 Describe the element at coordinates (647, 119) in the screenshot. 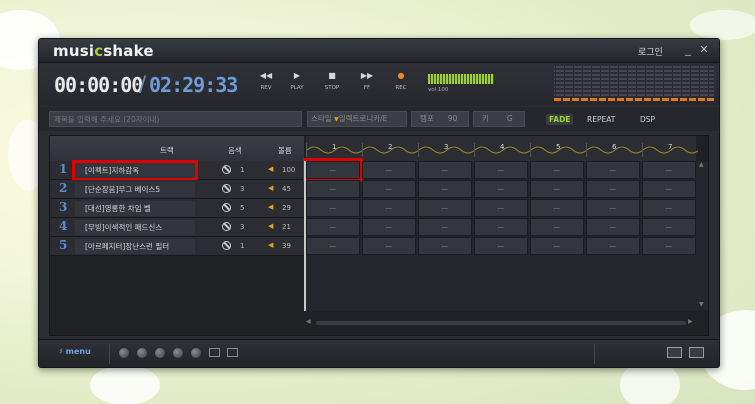

I see `dsp-toggle: DSP` at that location.